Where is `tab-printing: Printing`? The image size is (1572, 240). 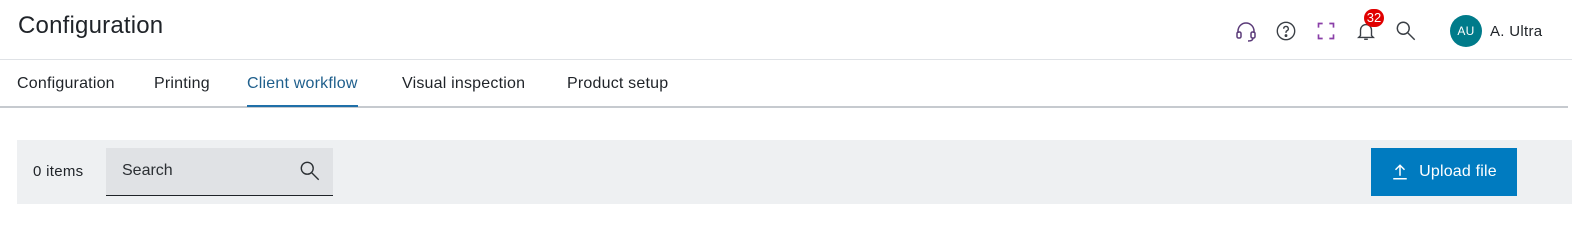 tab-printing: Printing is located at coordinates (182, 83).